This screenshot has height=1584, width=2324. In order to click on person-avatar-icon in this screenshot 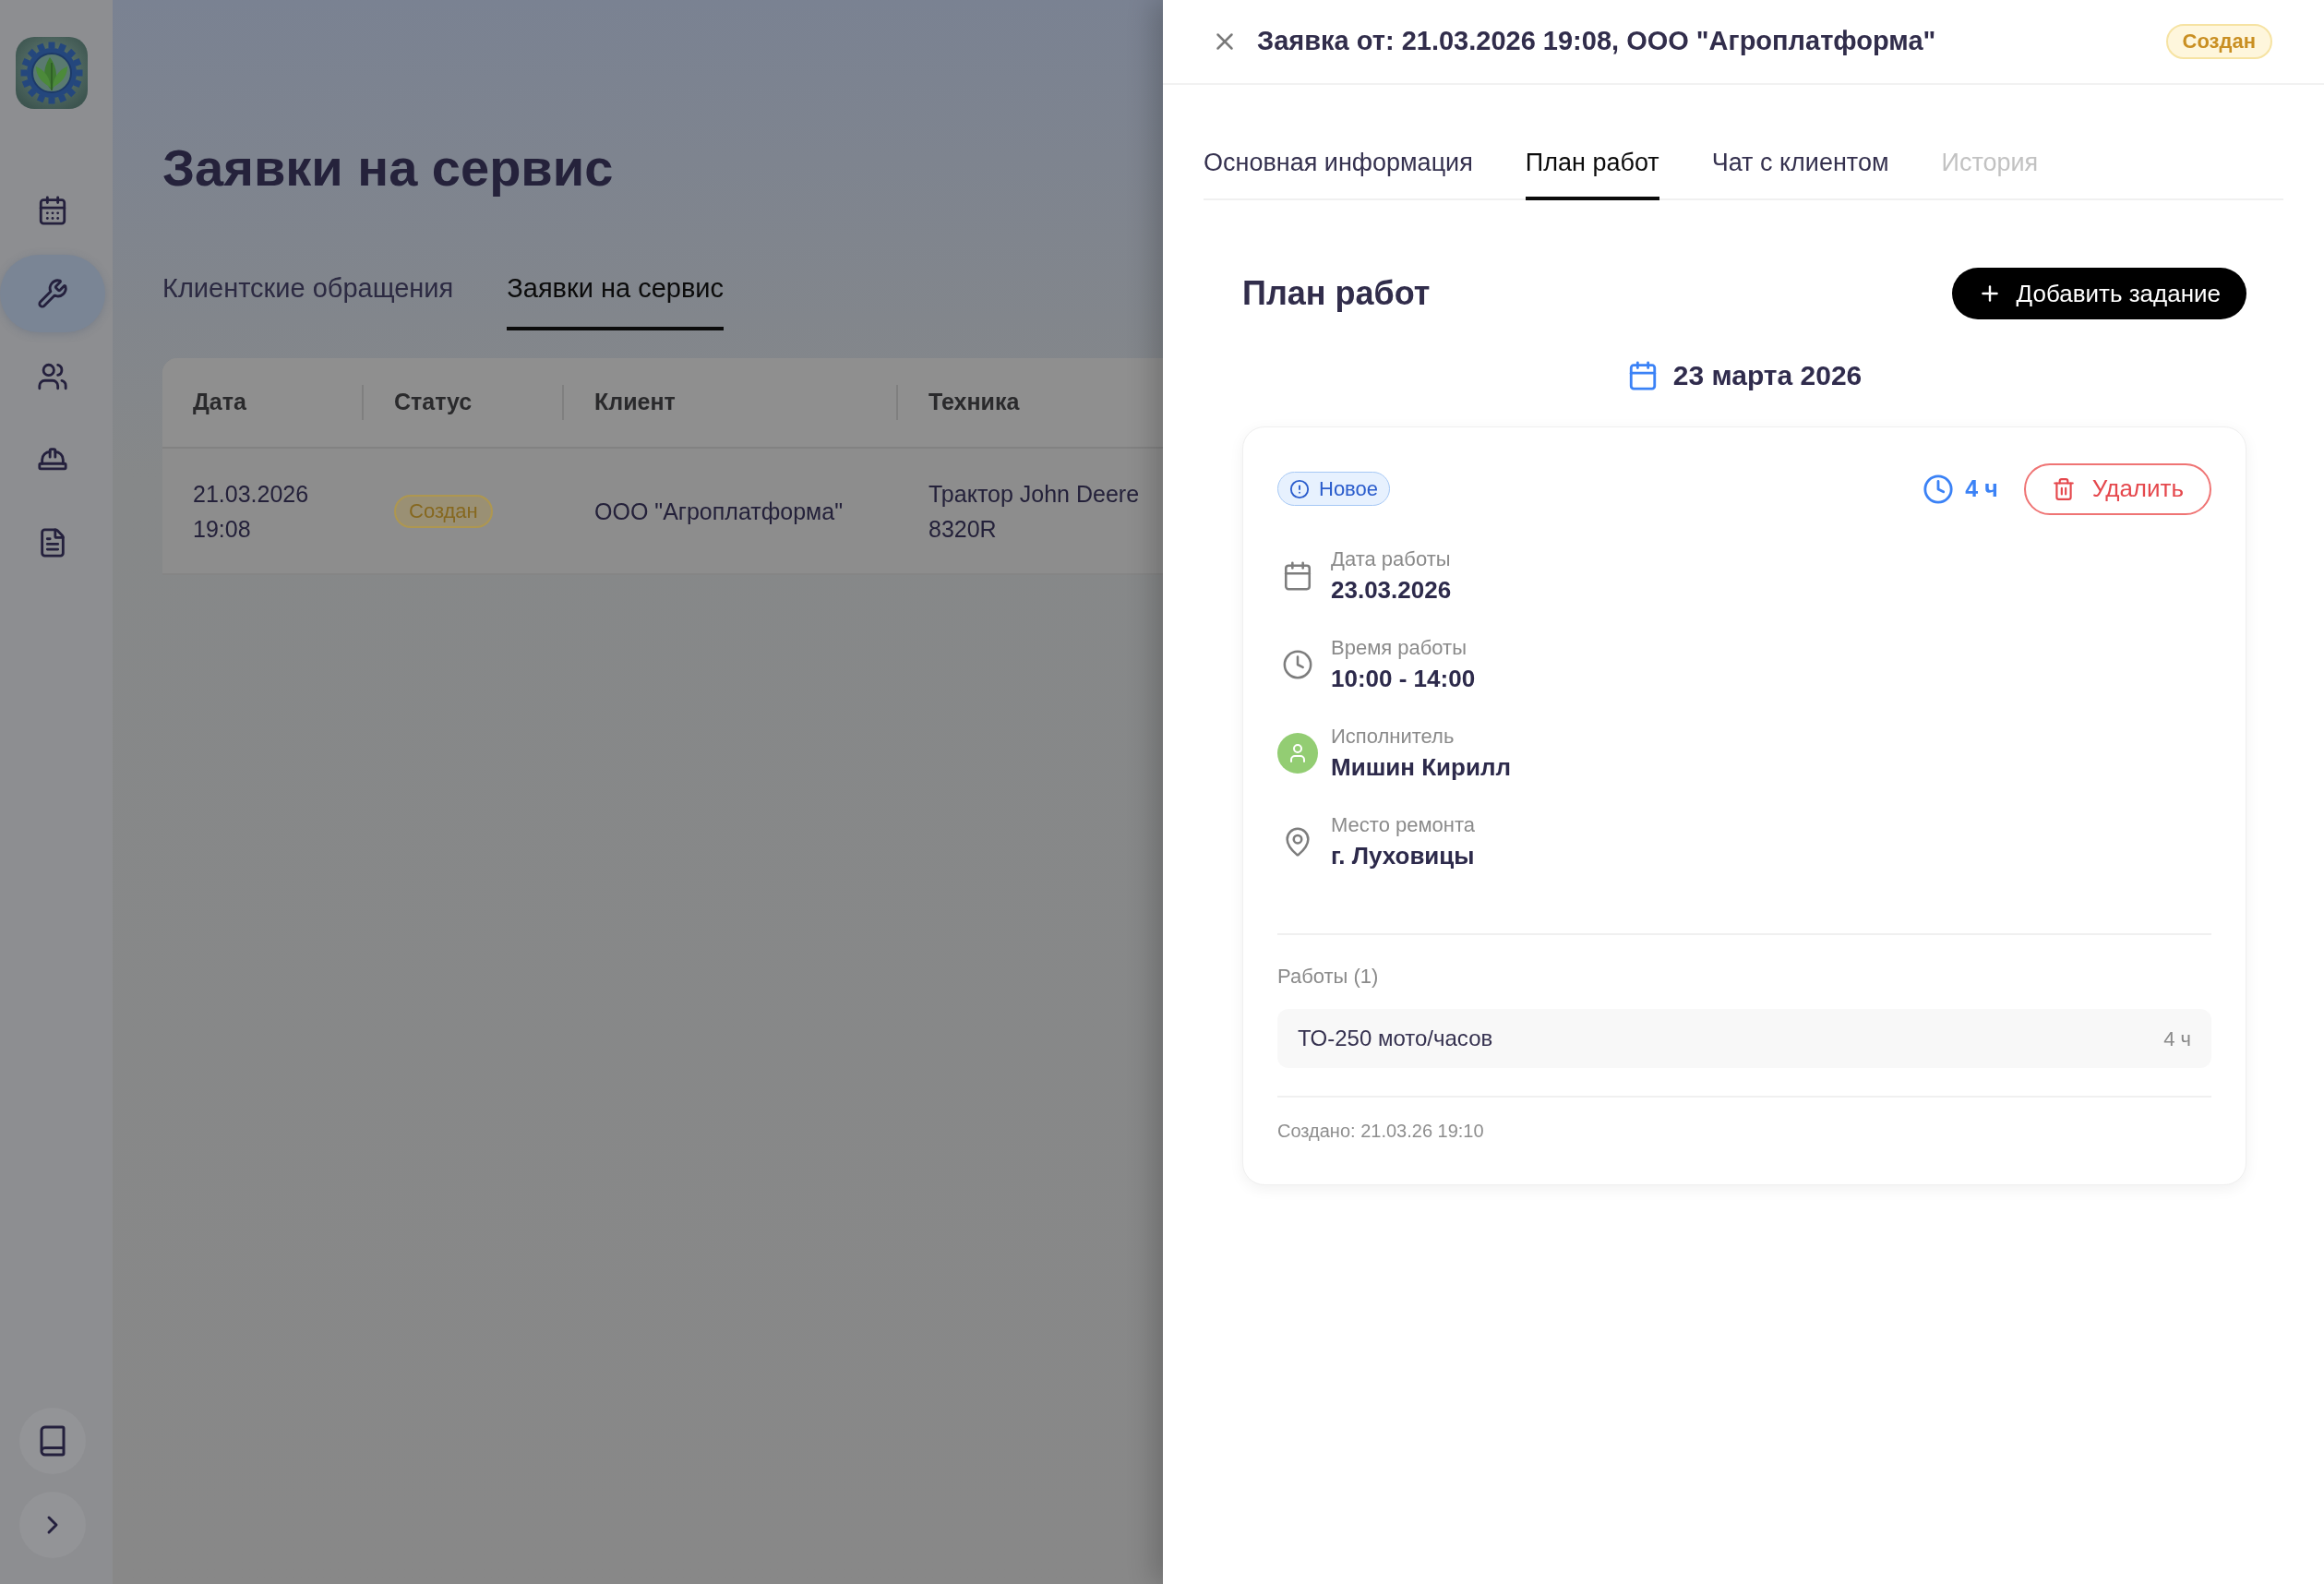, I will do `click(1297, 753)`.